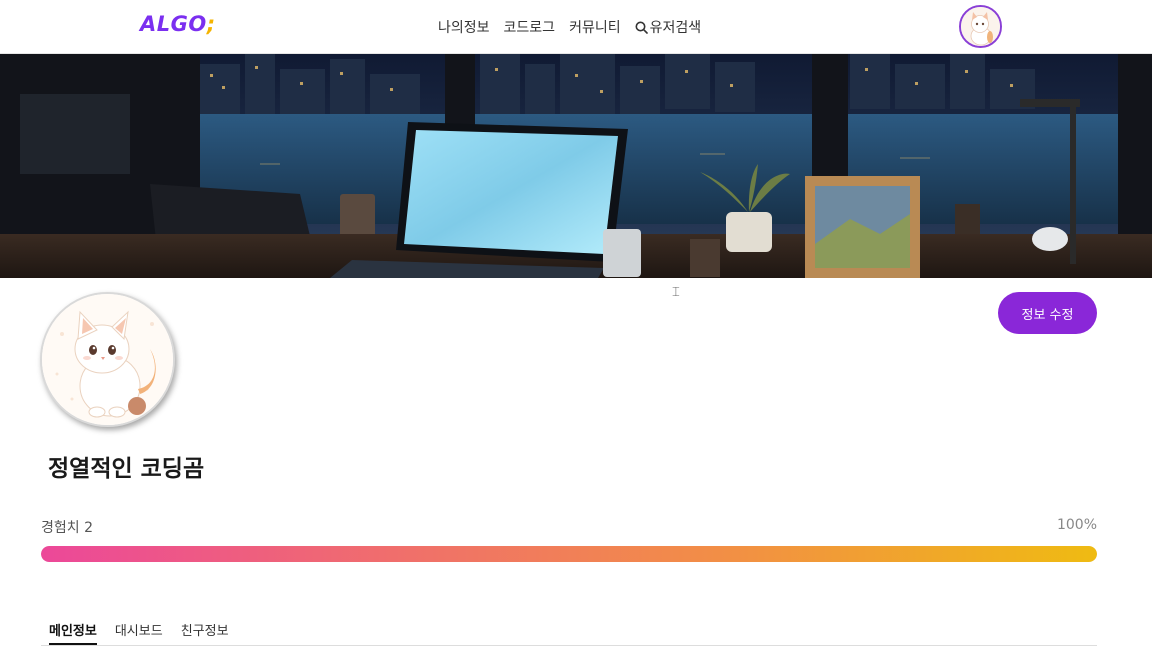 This screenshot has width=1152, height=648. Describe the element at coordinates (464, 27) in the screenshot. I see `nav-my-info: 나의정보` at that location.